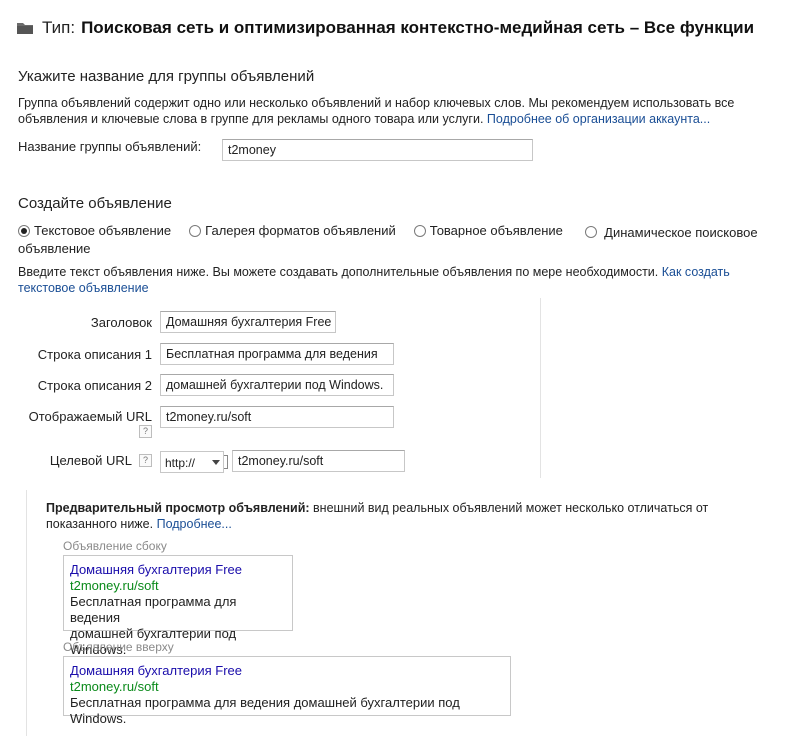 This screenshot has width=800, height=736. Describe the element at coordinates (156, 569) in the screenshot. I see `side-ad-title: Домашняя бухгалтерия Free` at that location.